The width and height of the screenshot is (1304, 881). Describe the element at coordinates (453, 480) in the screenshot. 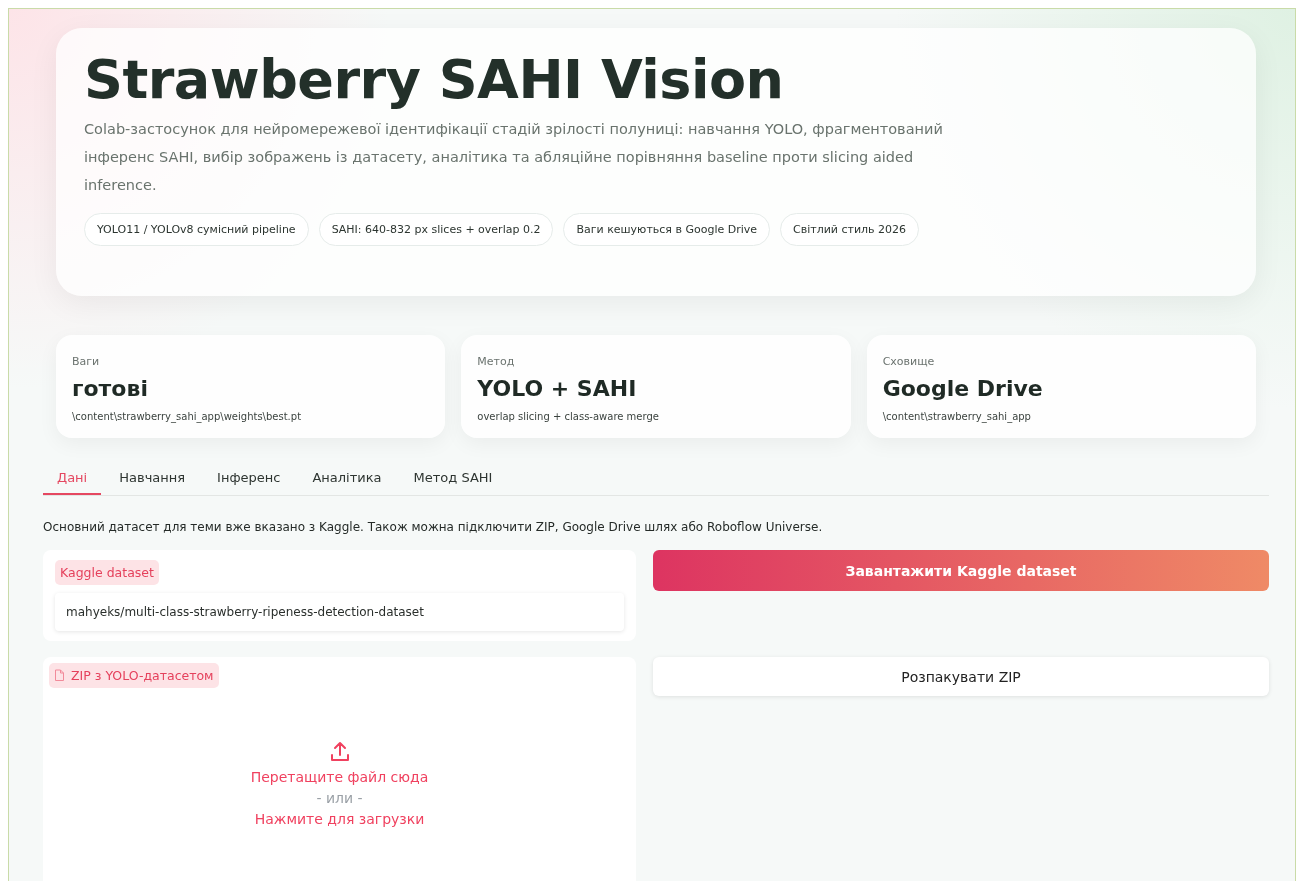

I see `tab: Метод SAHI` at that location.